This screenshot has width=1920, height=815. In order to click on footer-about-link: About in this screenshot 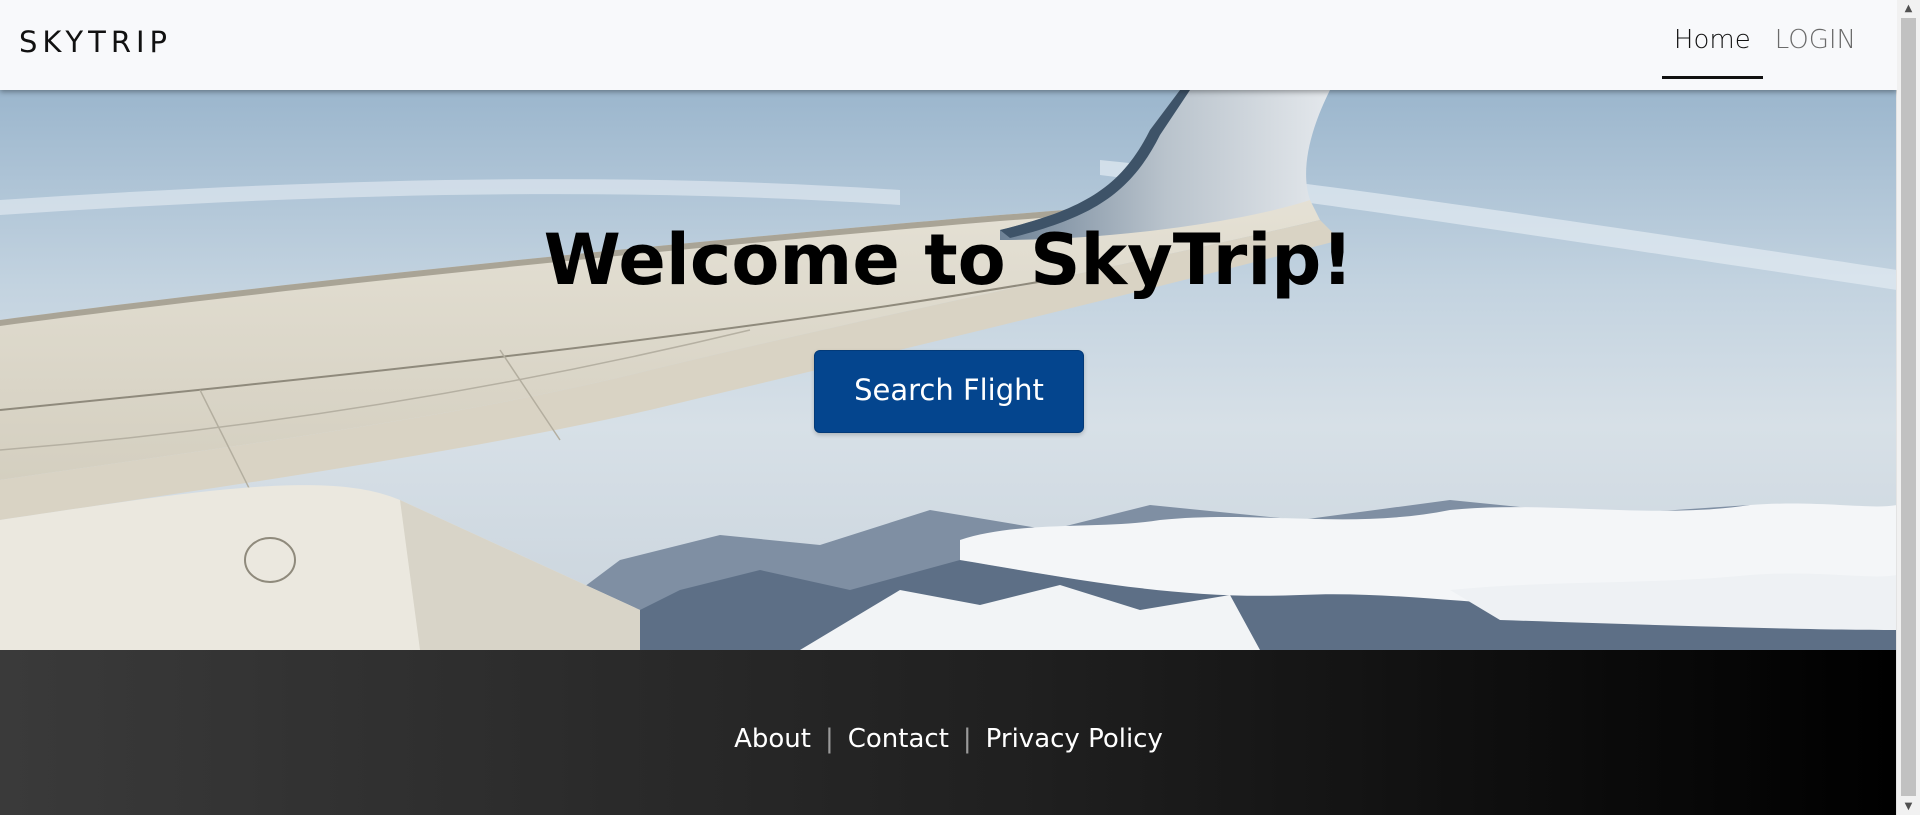, I will do `click(772, 739)`.